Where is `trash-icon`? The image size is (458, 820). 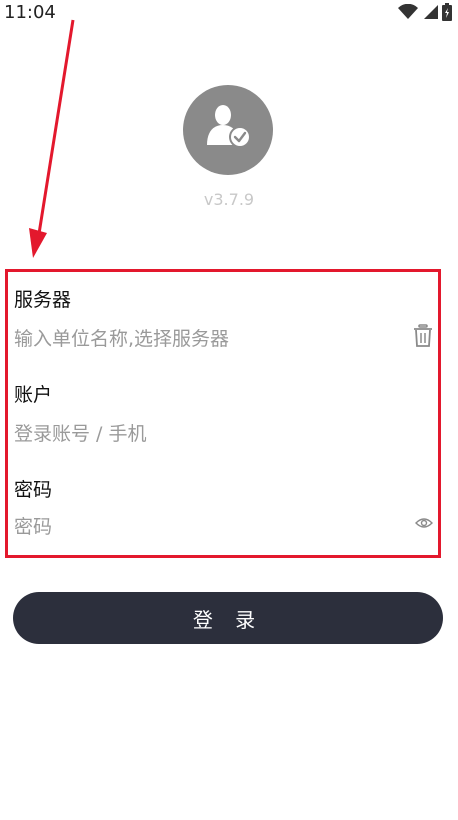 trash-icon is located at coordinates (423, 336).